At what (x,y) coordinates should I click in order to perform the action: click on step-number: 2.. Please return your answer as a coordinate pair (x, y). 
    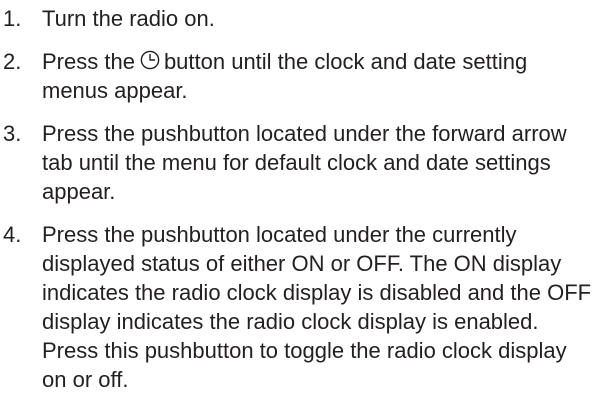
    Looking at the image, I should click on (12, 61).